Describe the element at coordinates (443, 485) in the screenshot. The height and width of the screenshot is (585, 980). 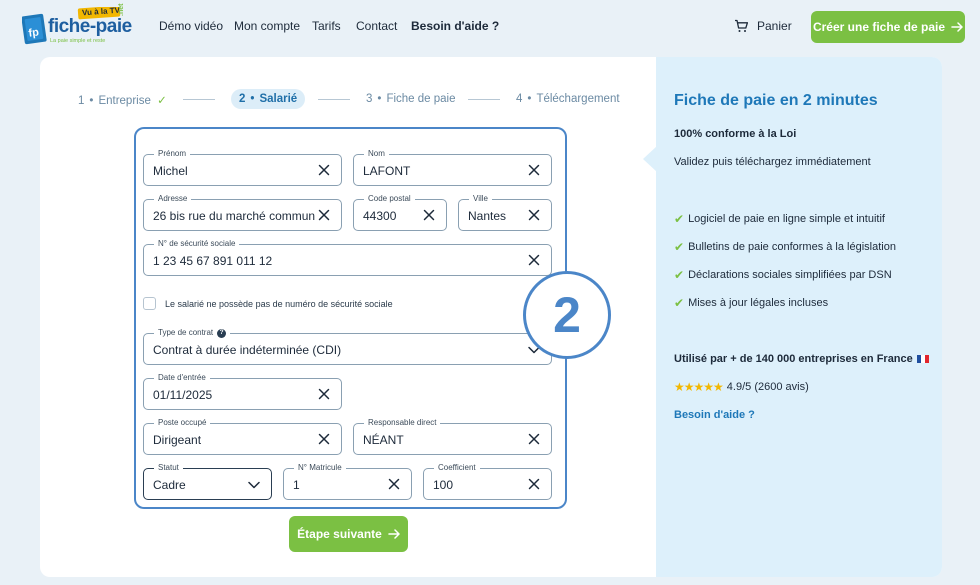
I see `coefficient-value: 100` at that location.